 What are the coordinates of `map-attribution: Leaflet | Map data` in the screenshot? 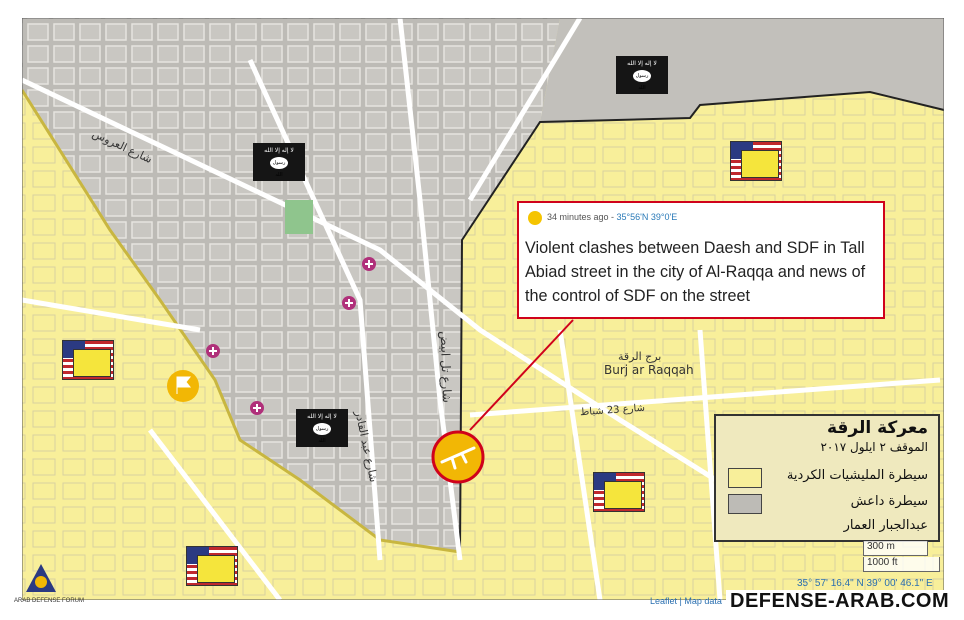 It's located at (686, 601).